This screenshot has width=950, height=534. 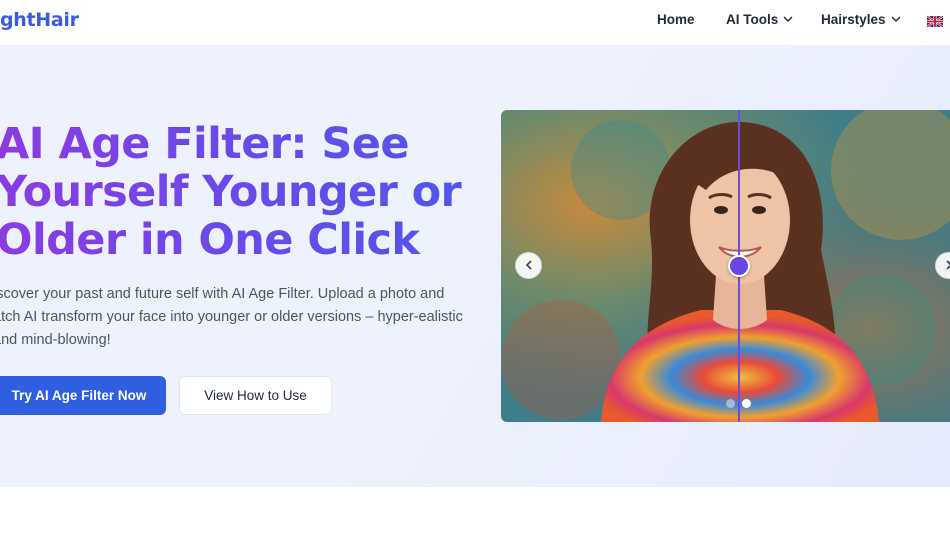 I want to click on carousel-prev-button, so click(x=528, y=265).